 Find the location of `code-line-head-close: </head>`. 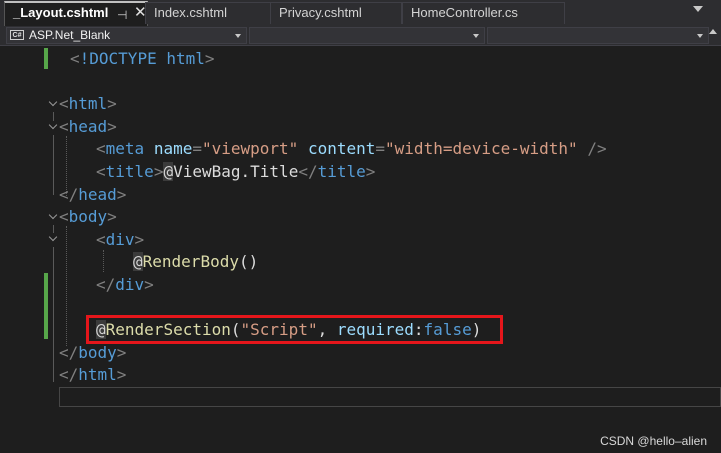

code-line-head-close: </head> is located at coordinates (93, 194).